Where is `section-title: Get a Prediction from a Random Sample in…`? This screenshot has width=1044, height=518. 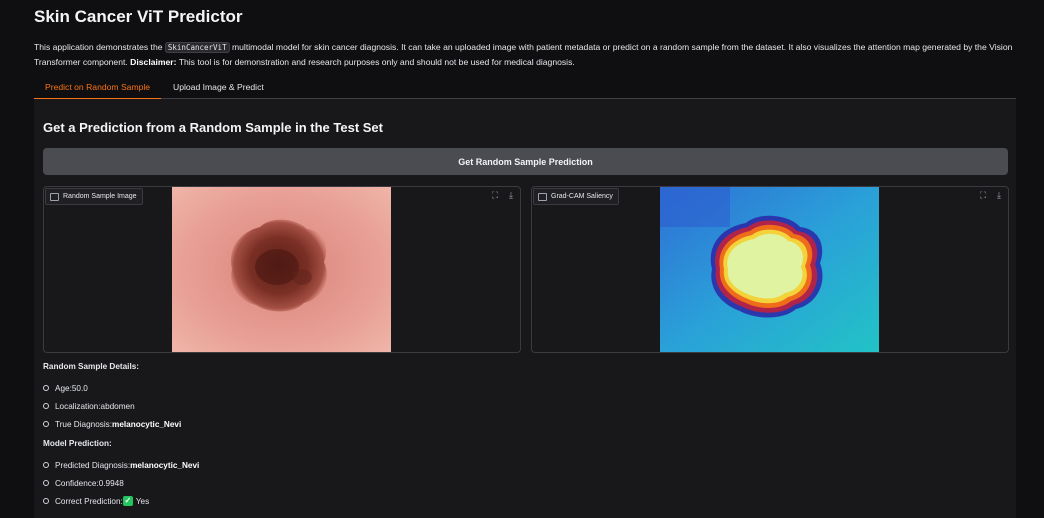 section-title: Get a Prediction from a Random Sample in… is located at coordinates (213, 127).